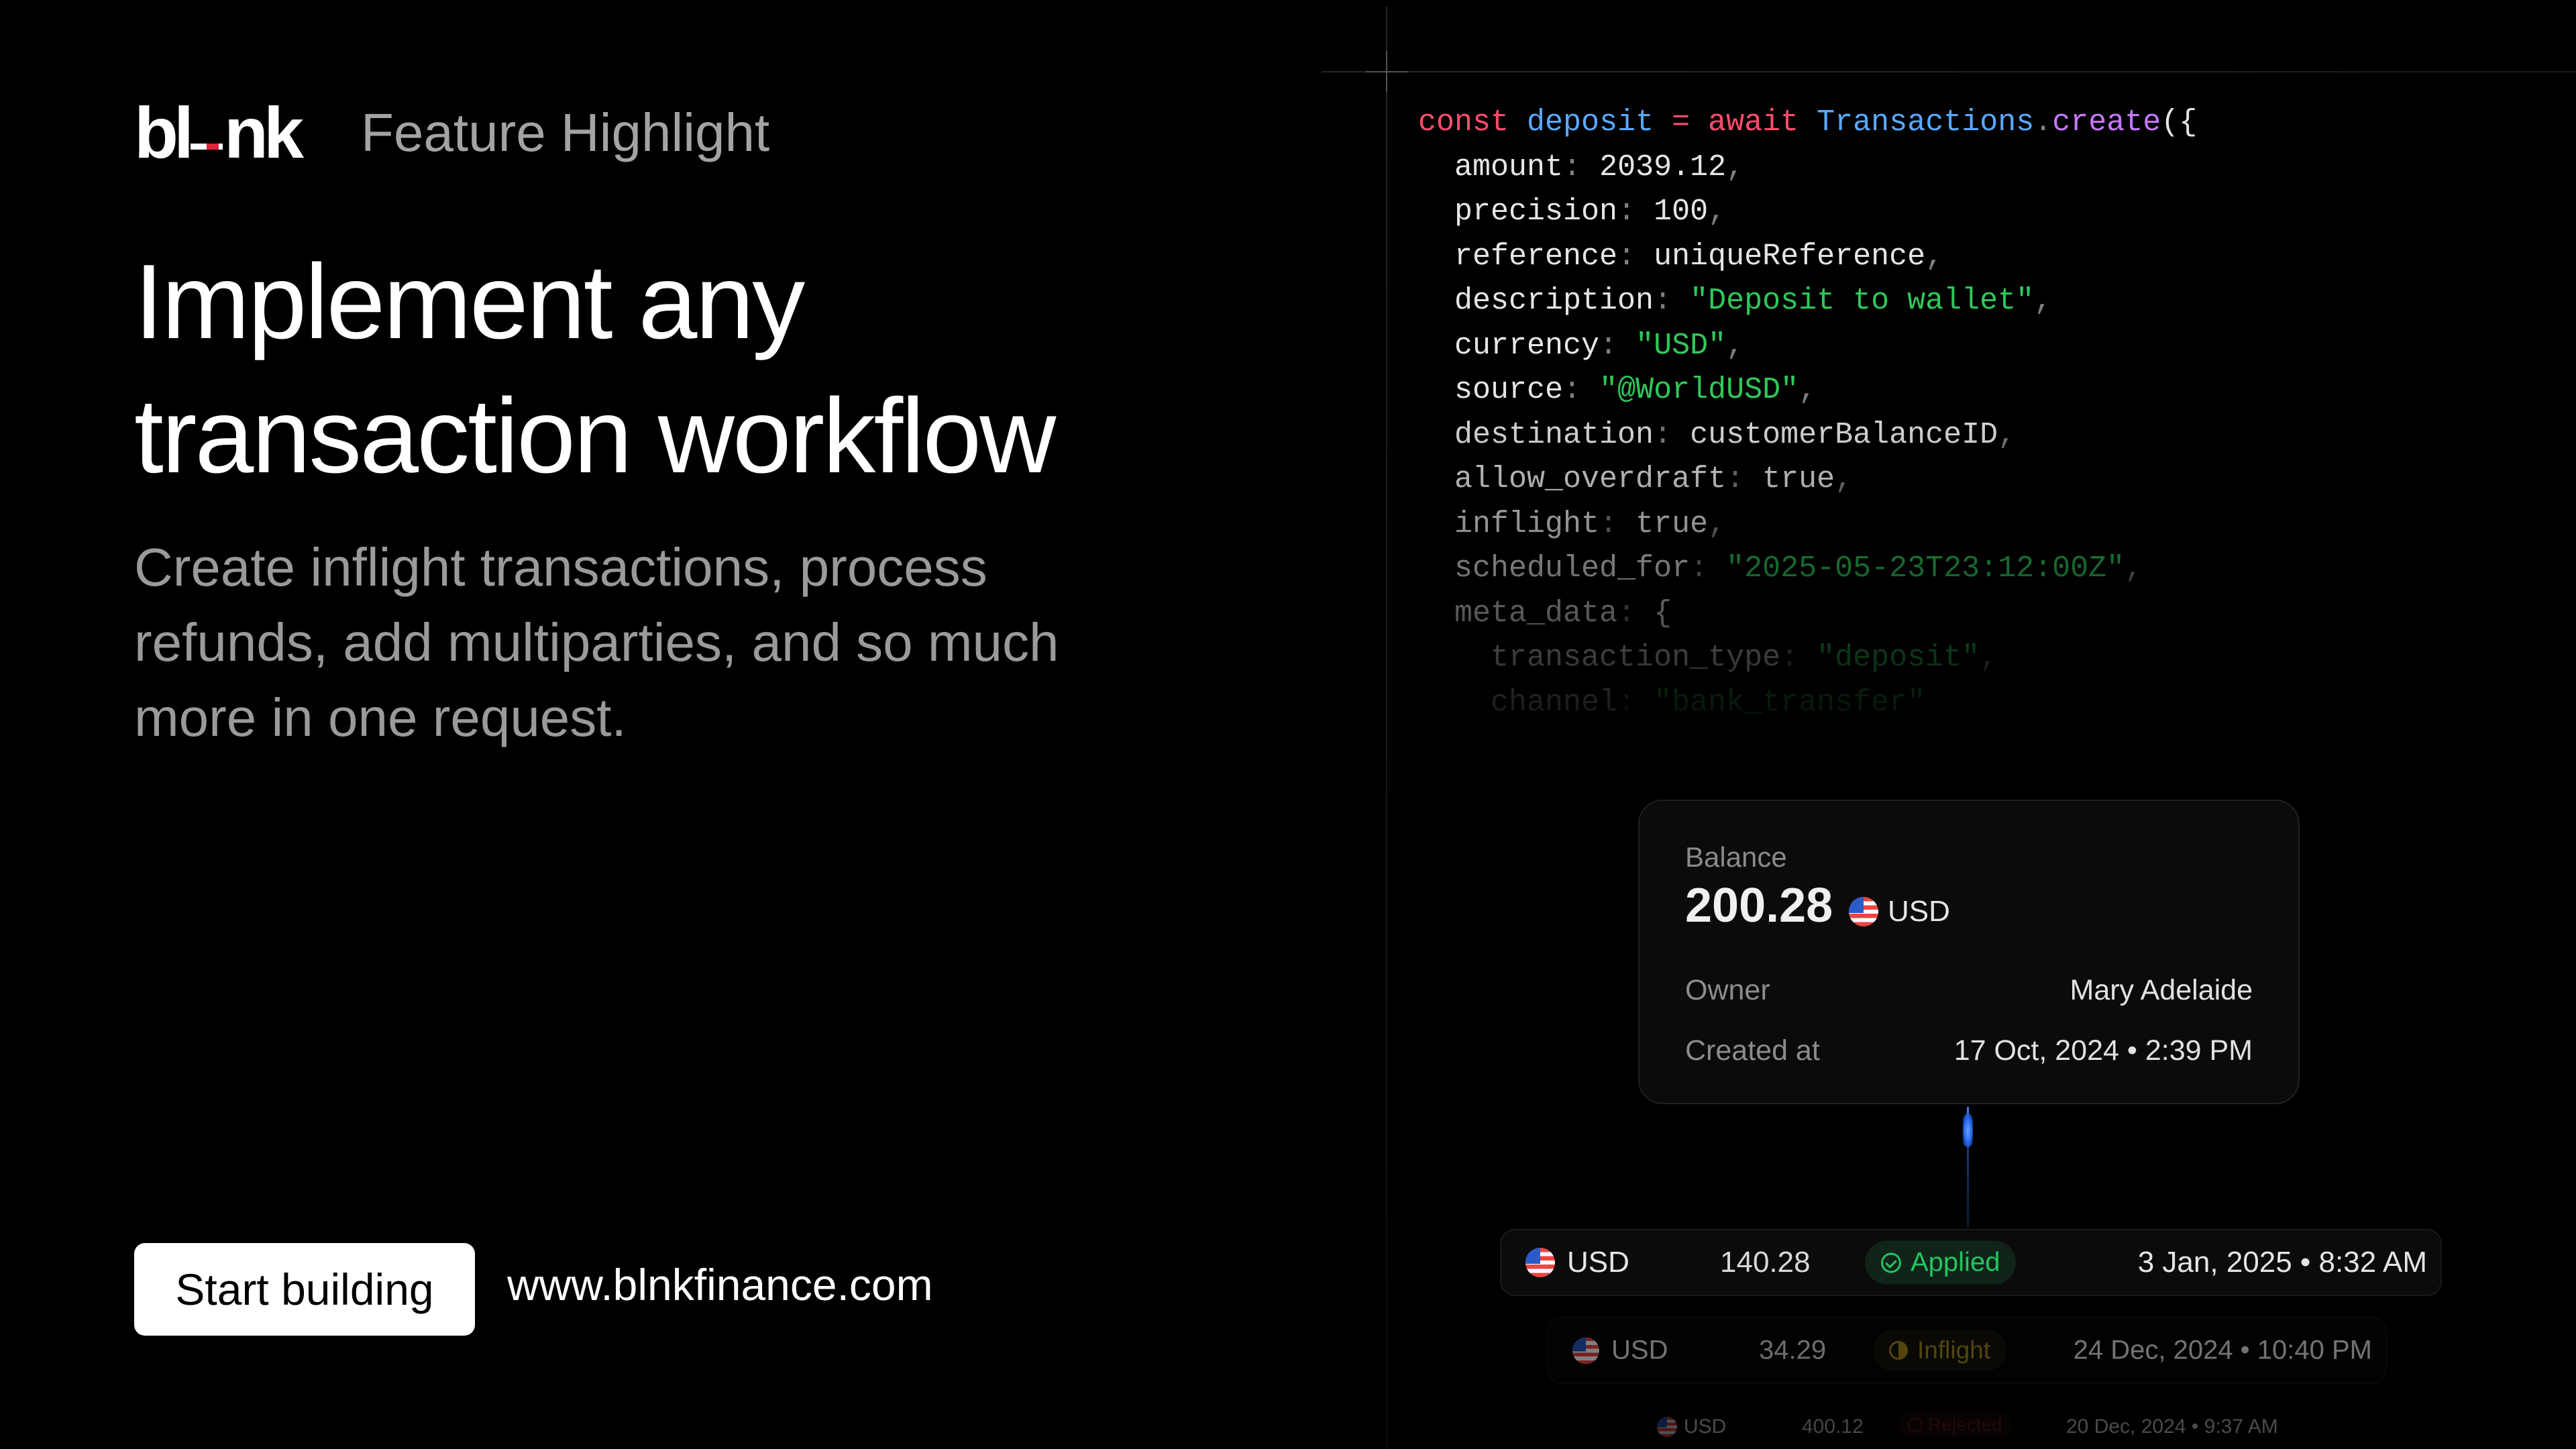 Image resolution: width=2576 pixels, height=1449 pixels. I want to click on code-key: channel, so click(1554, 702).